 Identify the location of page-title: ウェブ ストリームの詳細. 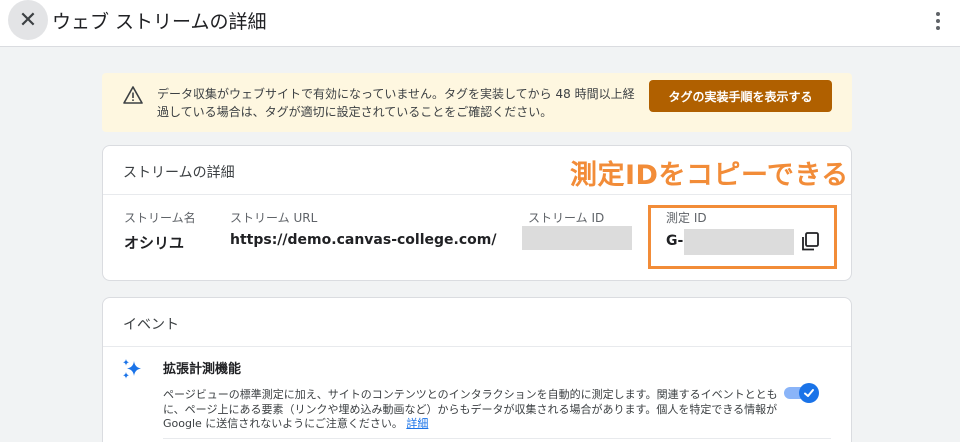
(159, 22).